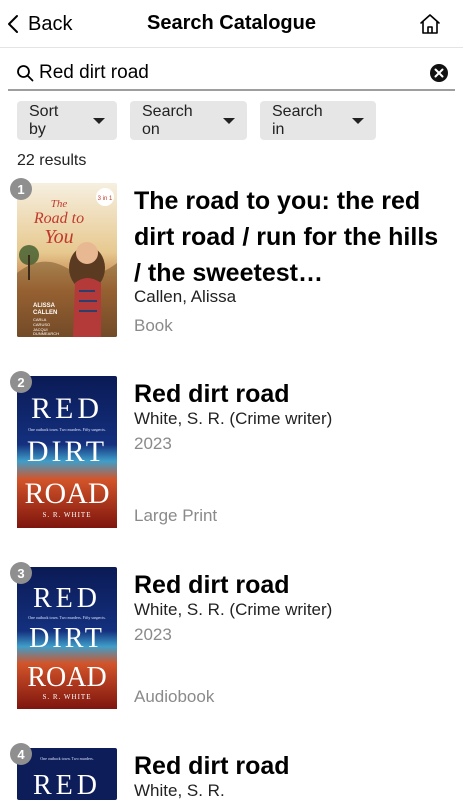 The height and width of the screenshot is (800, 463). I want to click on cover-title-line: Road to, so click(58, 218).